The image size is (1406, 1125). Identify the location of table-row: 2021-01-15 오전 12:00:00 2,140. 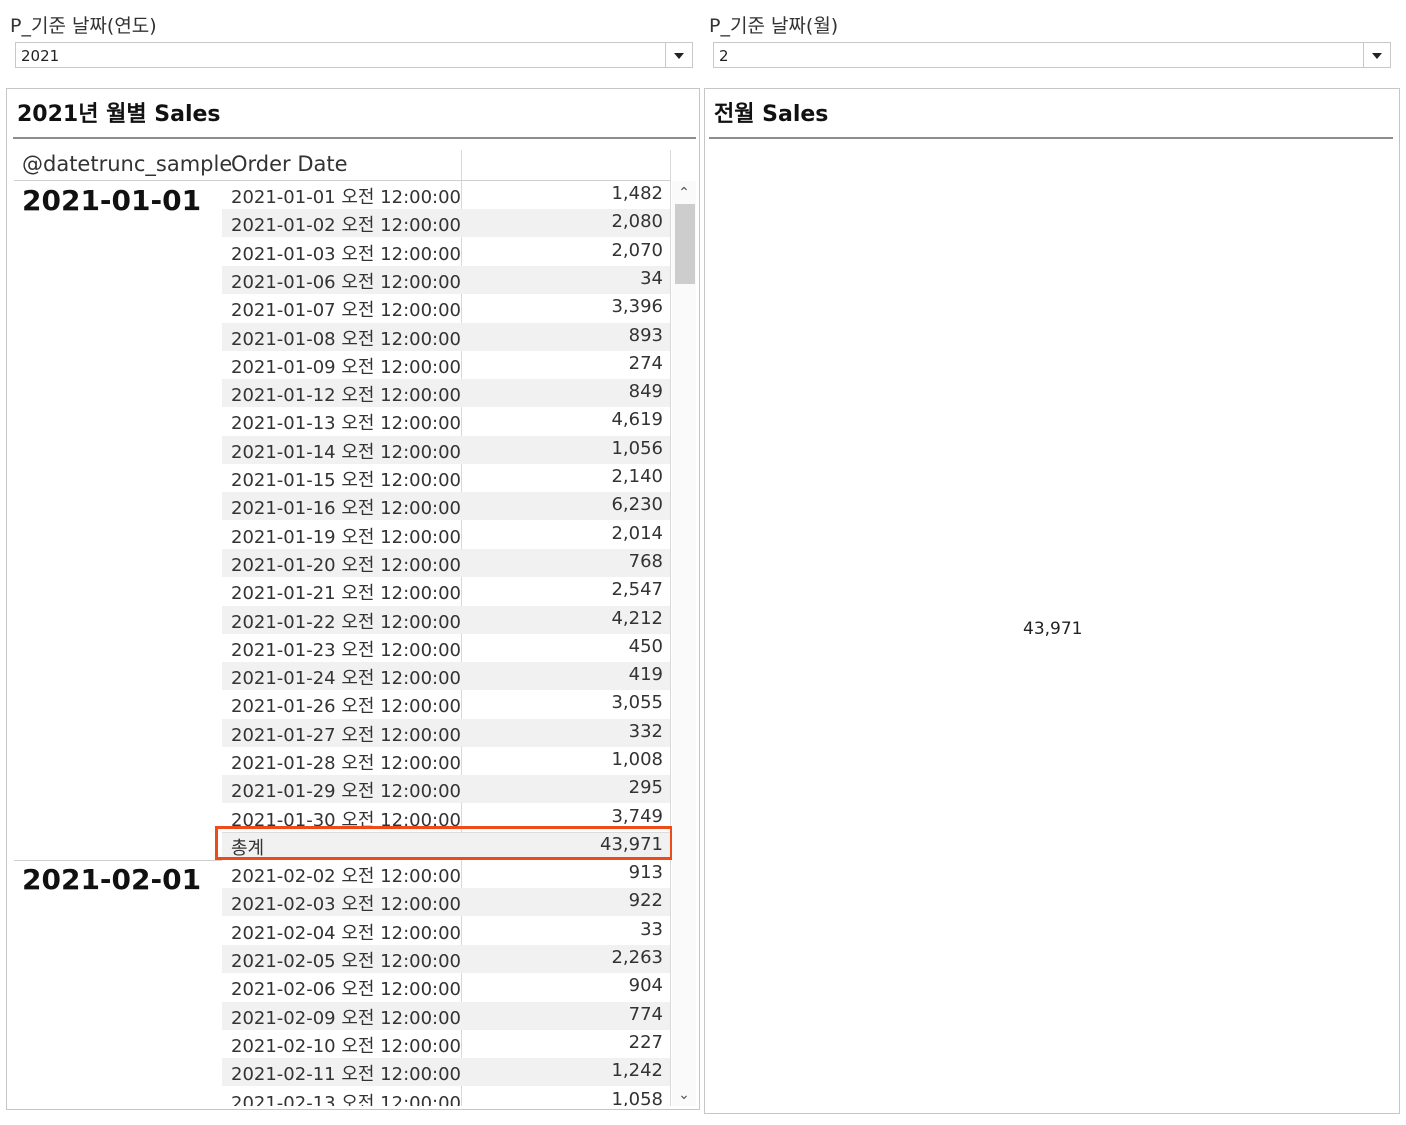
(350, 478).